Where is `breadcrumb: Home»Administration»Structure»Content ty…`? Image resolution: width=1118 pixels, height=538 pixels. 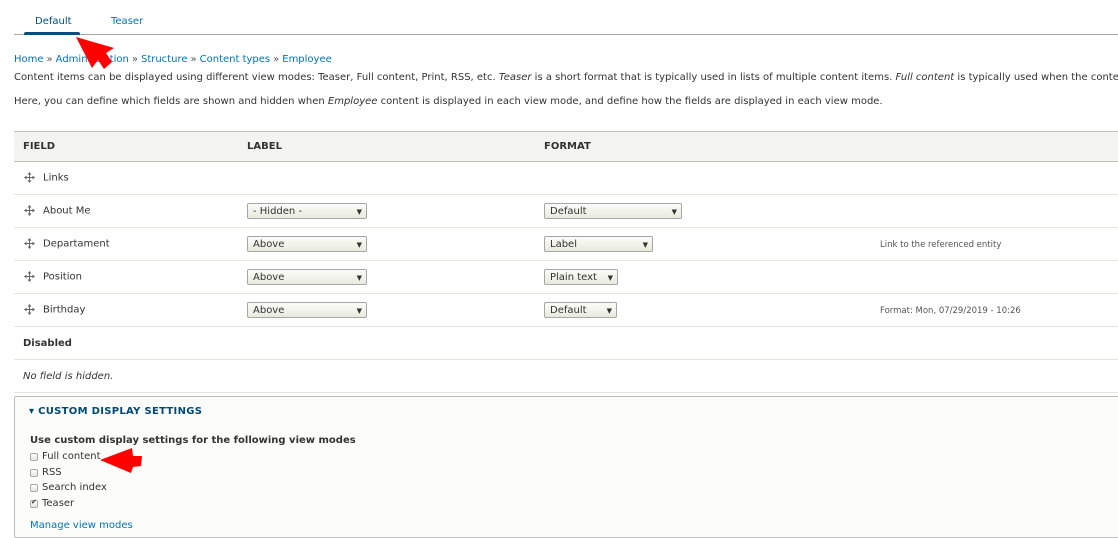 breadcrumb: Home»Administration»Structure»Content ty… is located at coordinates (173, 59).